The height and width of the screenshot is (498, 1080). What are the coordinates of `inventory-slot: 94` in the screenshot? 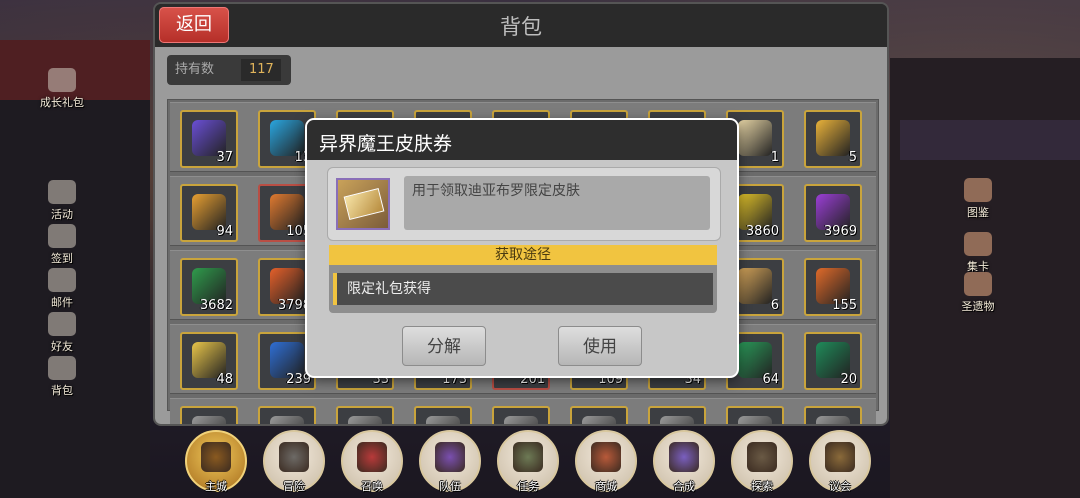 It's located at (209, 213).